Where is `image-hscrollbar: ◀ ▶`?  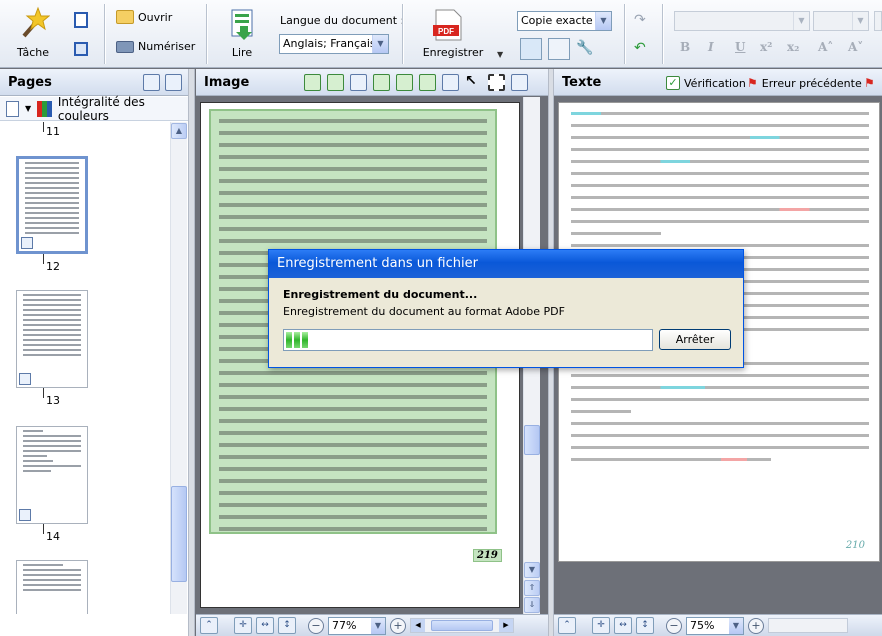 image-hscrollbar: ◀ ▶ is located at coordinates (462, 625).